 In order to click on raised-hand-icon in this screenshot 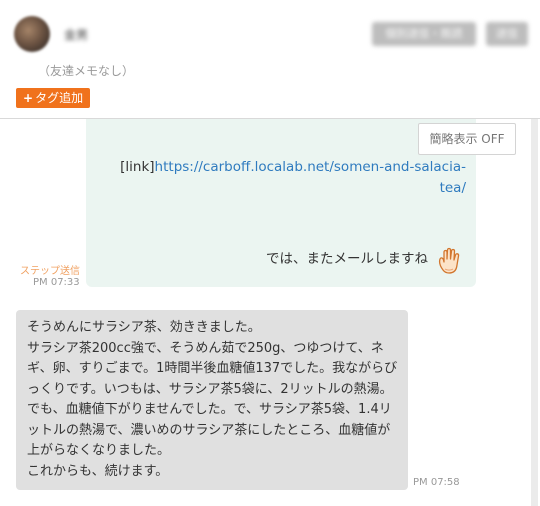, I will do `click(449, 260)`.